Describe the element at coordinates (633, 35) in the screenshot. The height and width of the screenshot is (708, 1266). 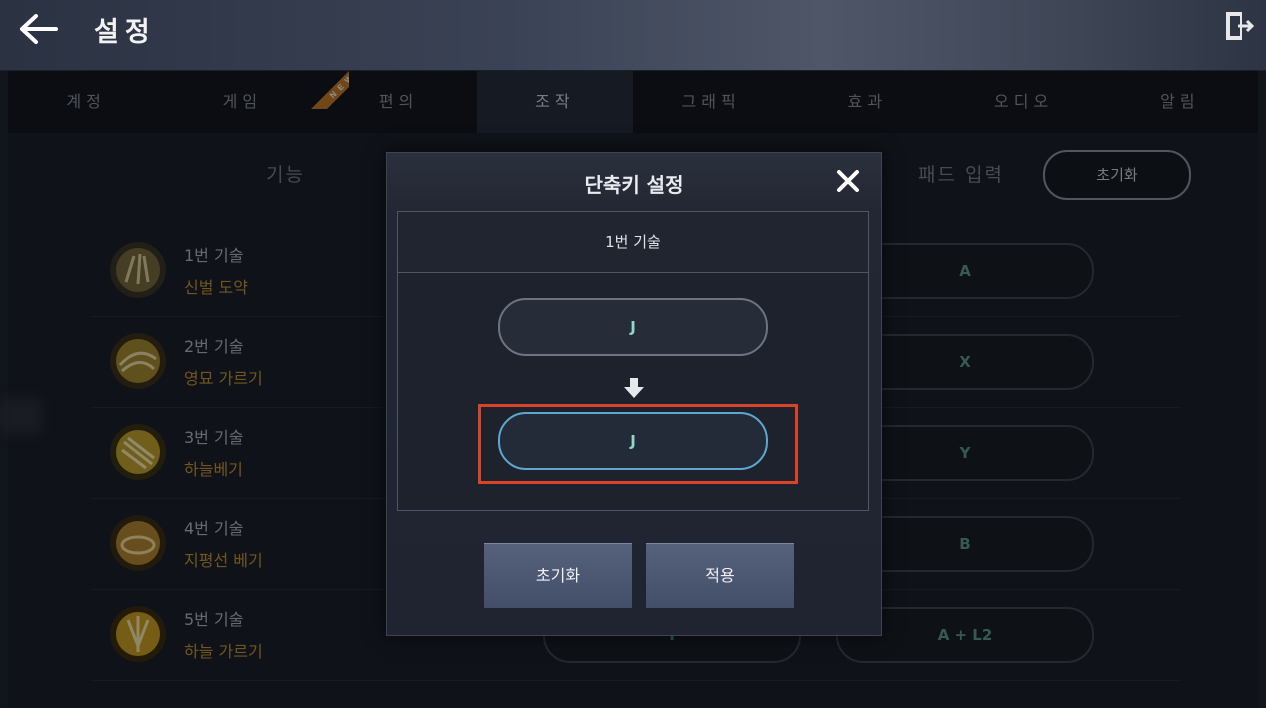
I see `top-bar: 설정` at that location.